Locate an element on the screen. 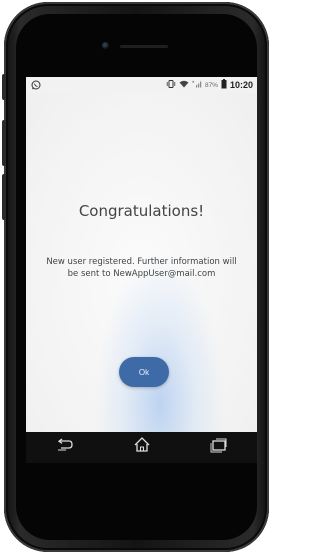 The width and height of the screenshot is (320, 554). navigation-bar is located at coordinates (141, 447).